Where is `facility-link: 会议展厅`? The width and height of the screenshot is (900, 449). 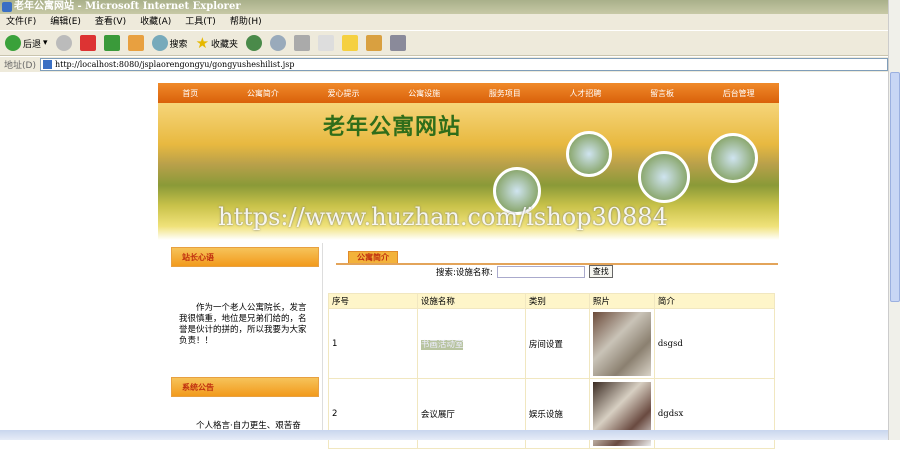
facility-link: 会议展厅 is located at coordinates (438, 415).